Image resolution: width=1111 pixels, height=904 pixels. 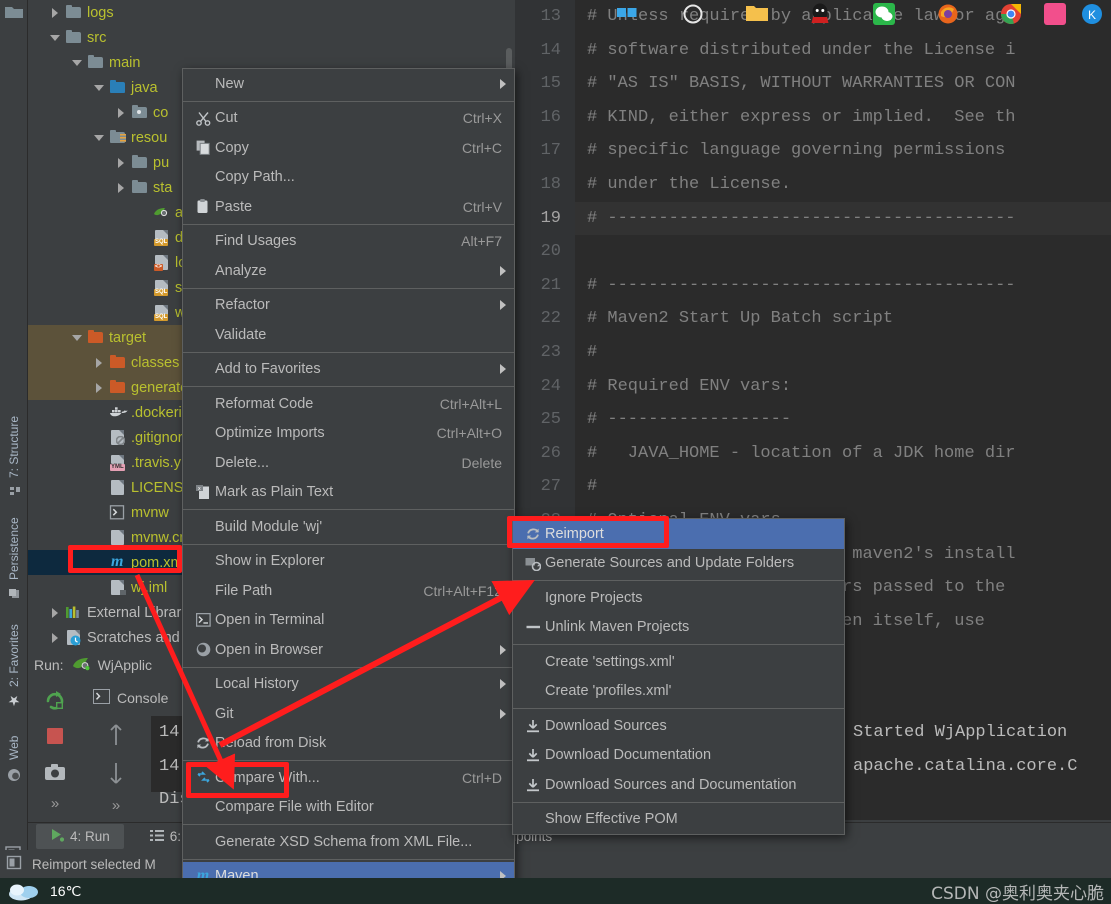 I want to click on more-run-actions-button: », so click(x=55, y=803).